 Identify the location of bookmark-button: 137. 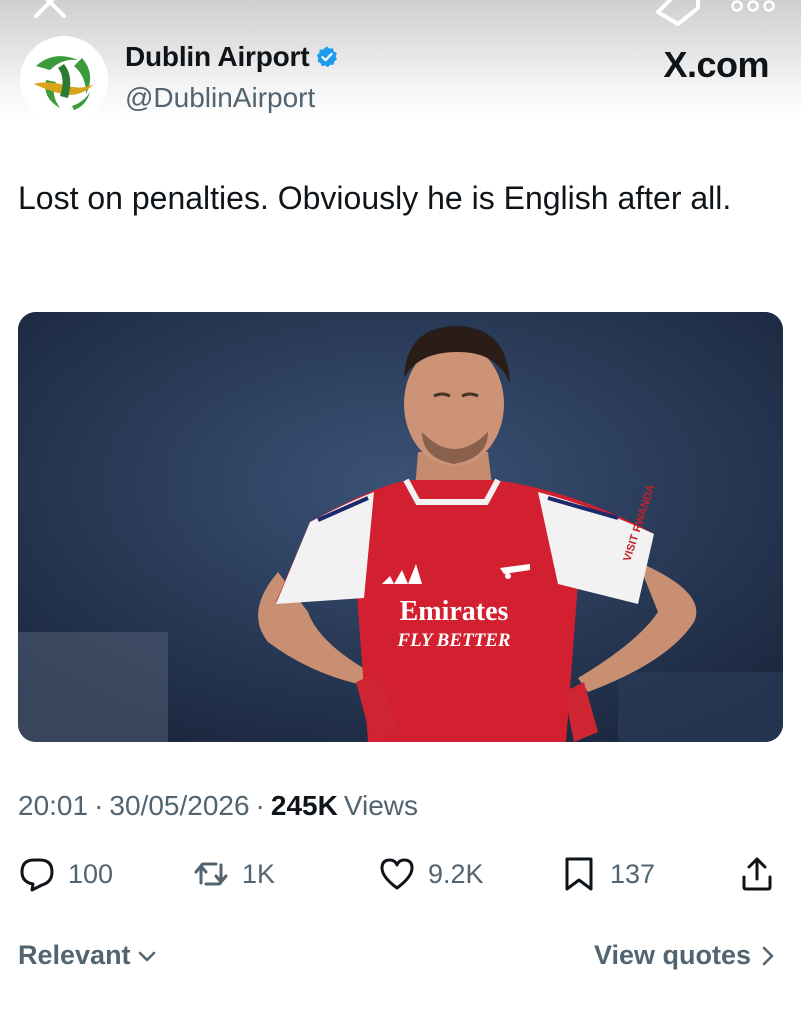
(607, 874).